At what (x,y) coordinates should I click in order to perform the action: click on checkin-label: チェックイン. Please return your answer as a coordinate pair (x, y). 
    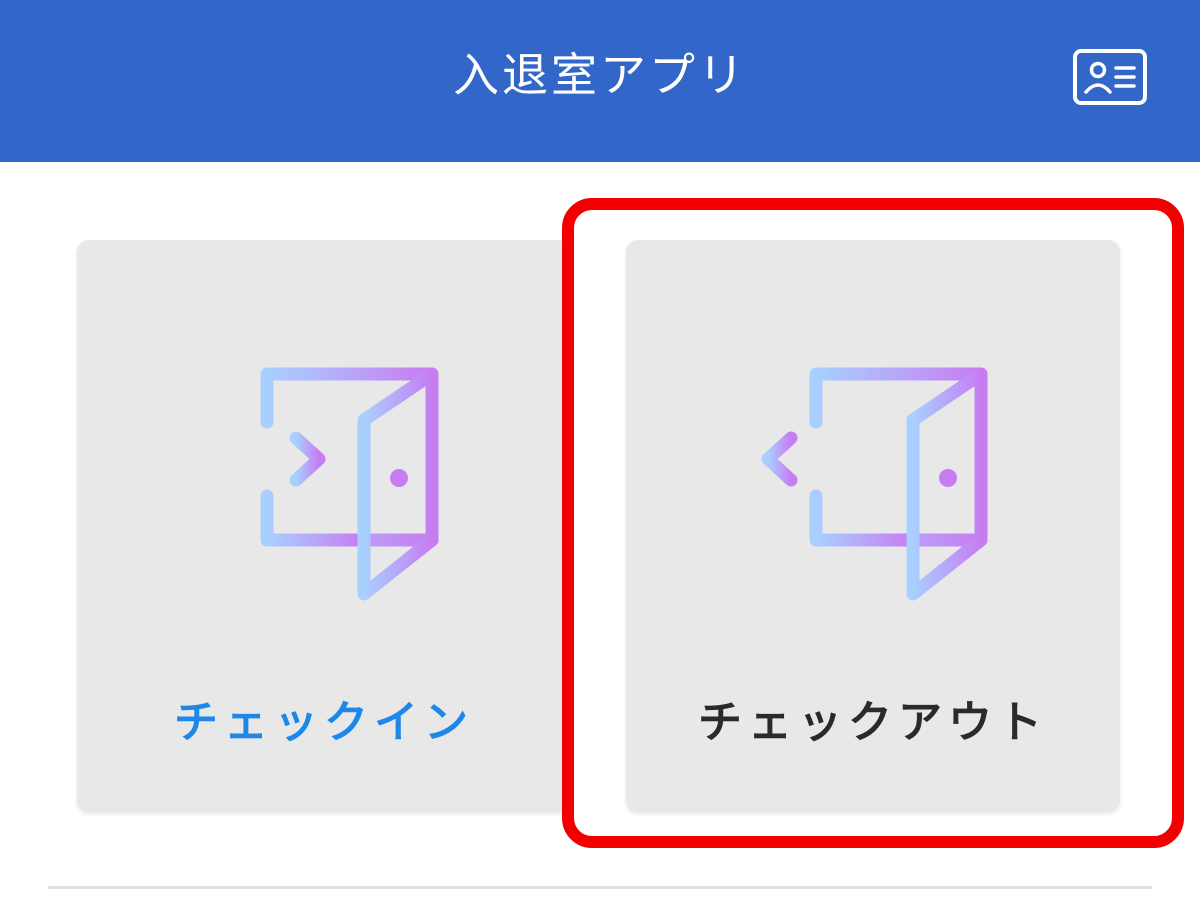
    Looking at the image, I should click on (324, 722).